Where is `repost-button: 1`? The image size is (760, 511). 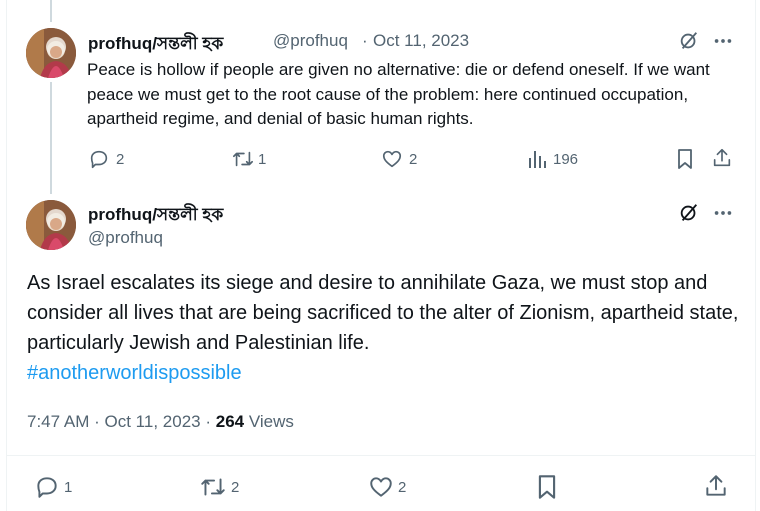
repost-button: 1 is located at coordinates (248, 159).